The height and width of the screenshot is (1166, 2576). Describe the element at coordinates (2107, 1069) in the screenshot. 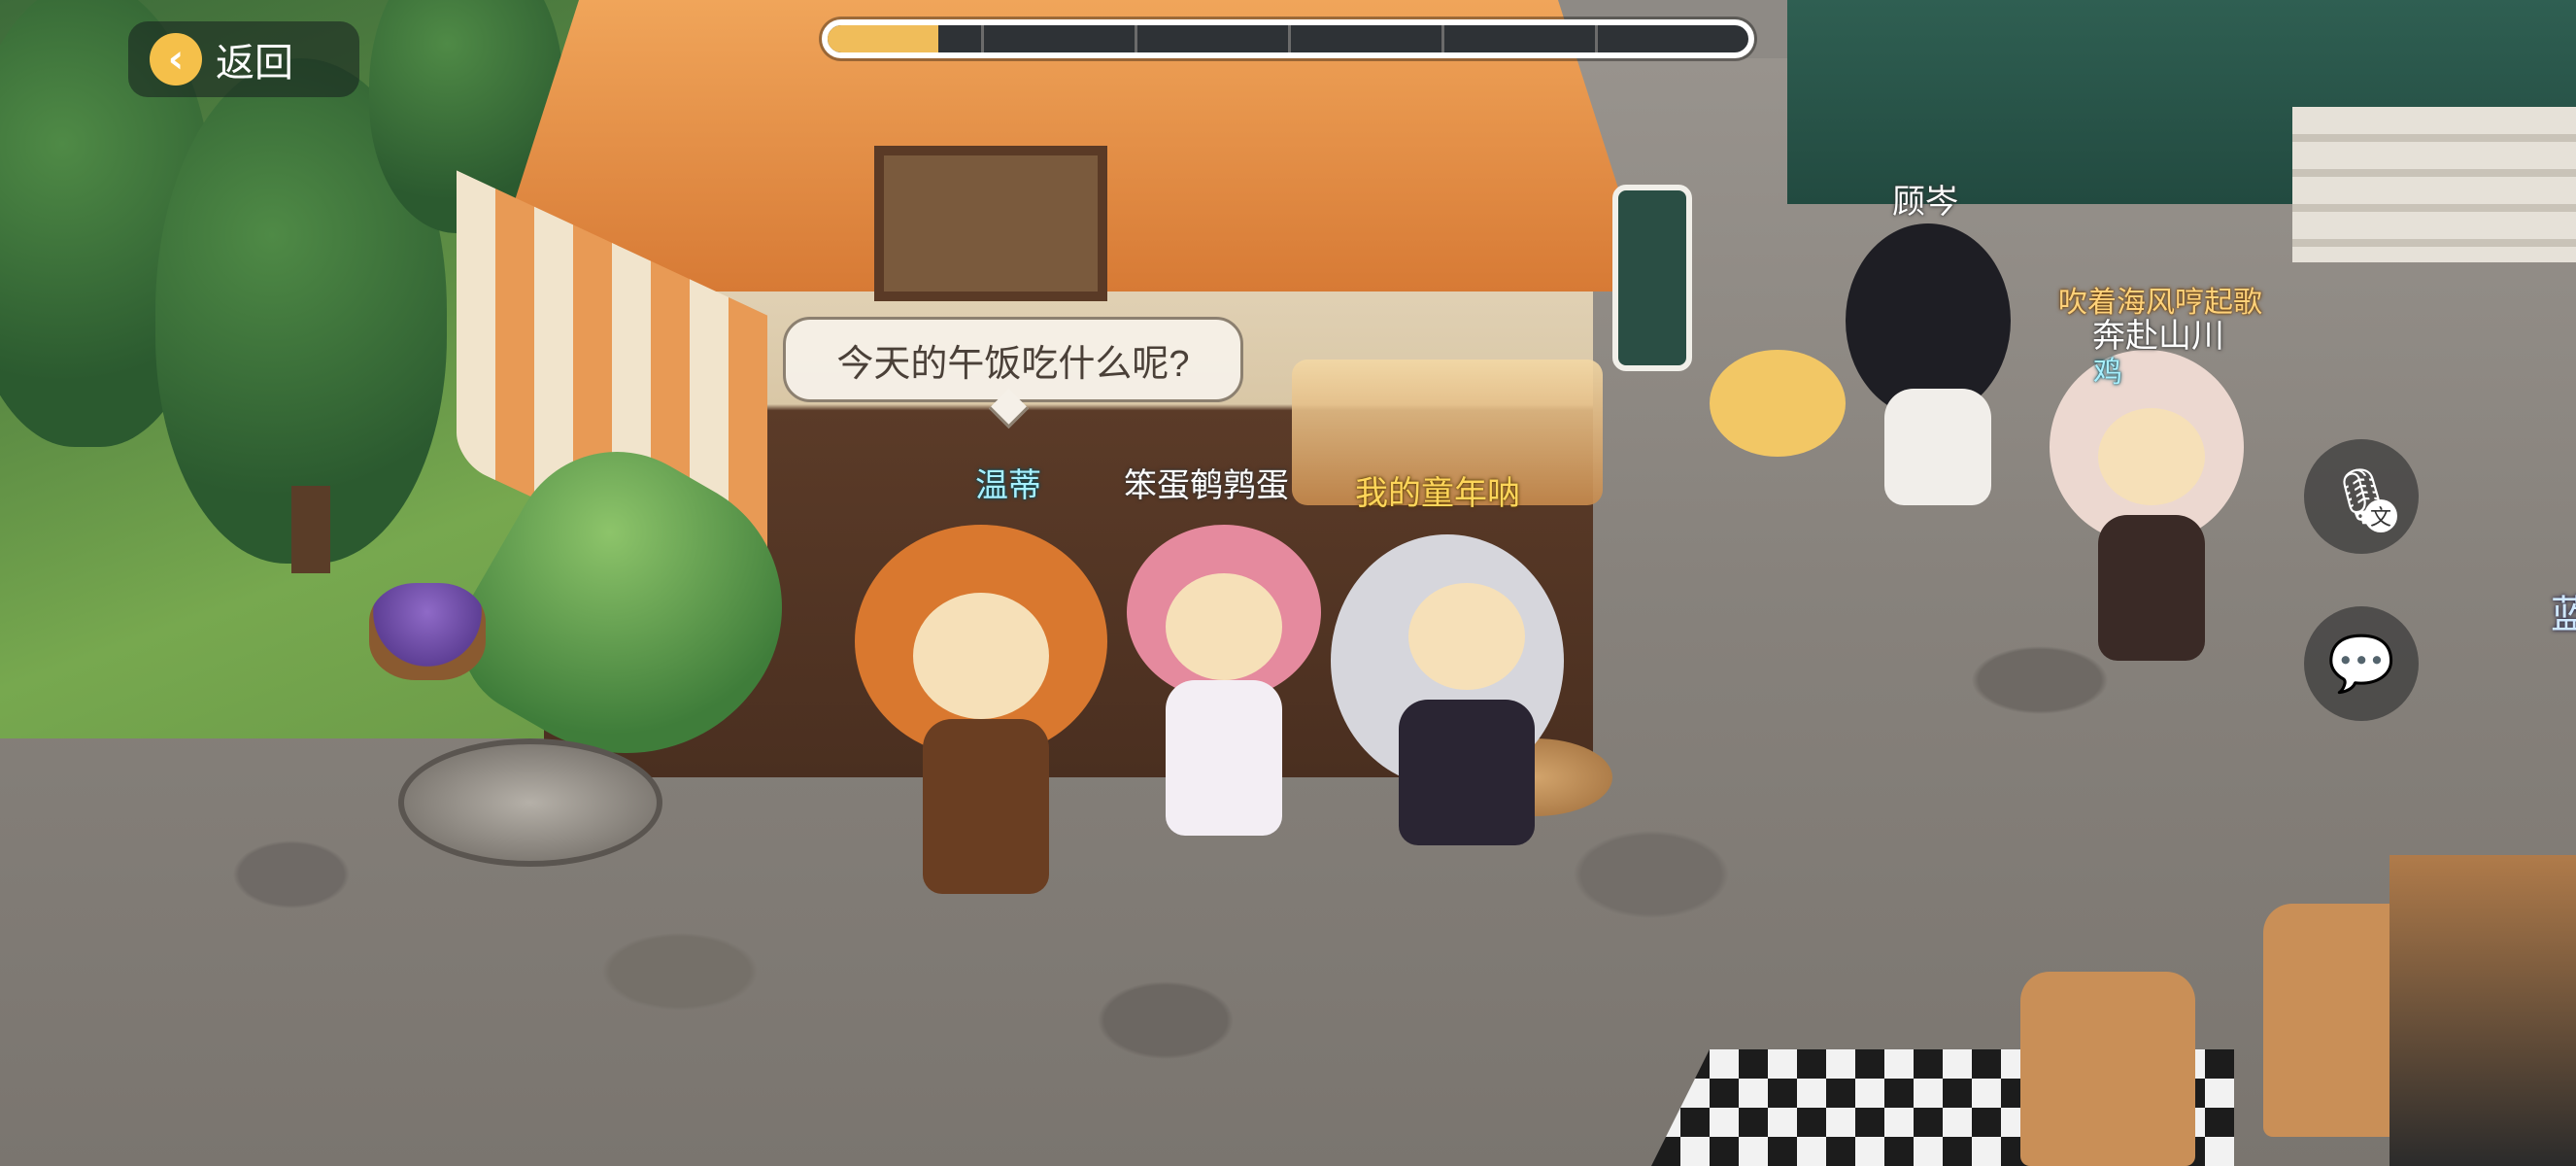

I see `wooden-chair` at that location.